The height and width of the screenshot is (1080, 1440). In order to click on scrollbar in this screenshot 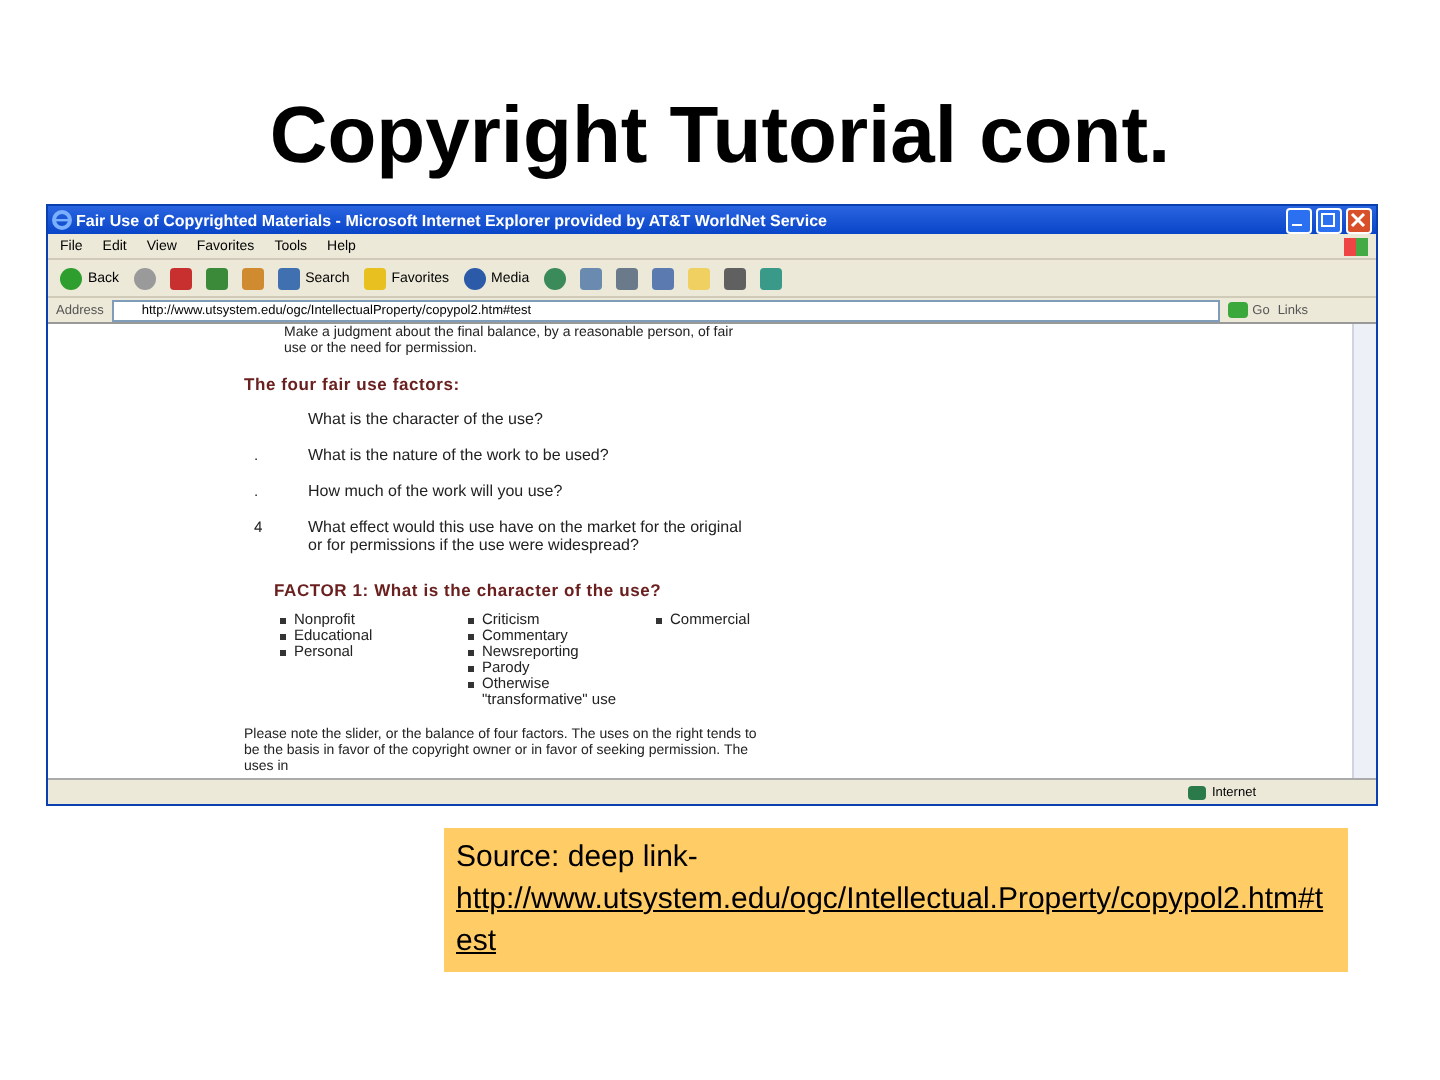, I will do `click(1364, 551)`.